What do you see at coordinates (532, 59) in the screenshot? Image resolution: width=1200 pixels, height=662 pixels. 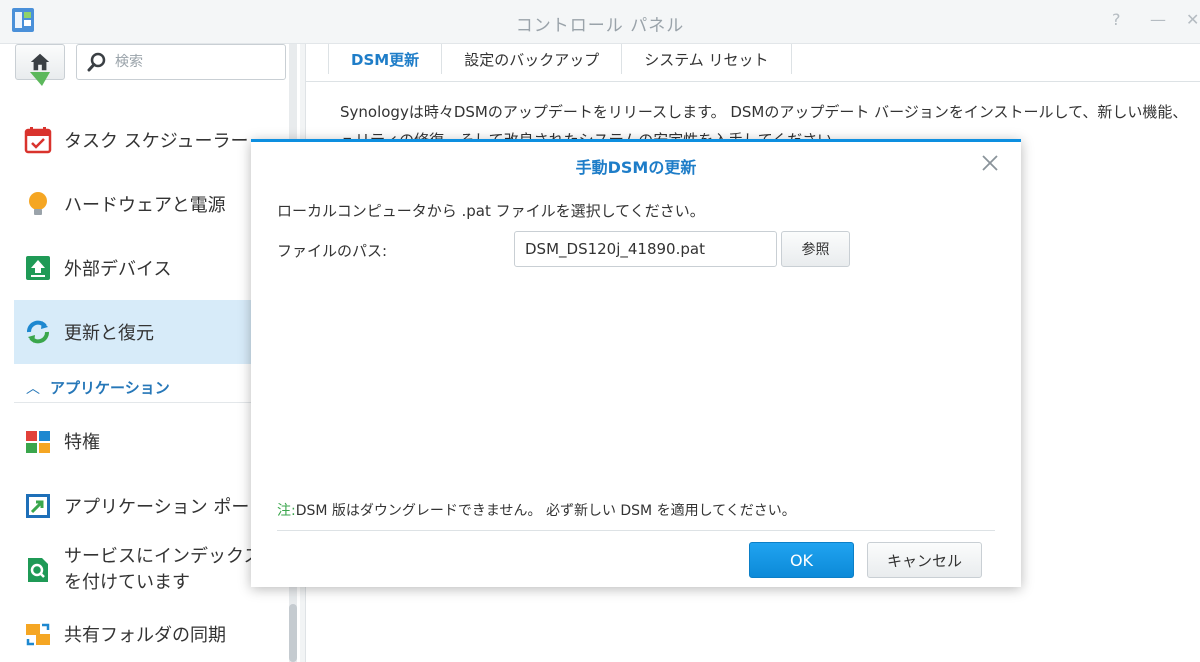 I see `tab-config-backup: 設定のバックアップ` at bounding box center [532, 59].